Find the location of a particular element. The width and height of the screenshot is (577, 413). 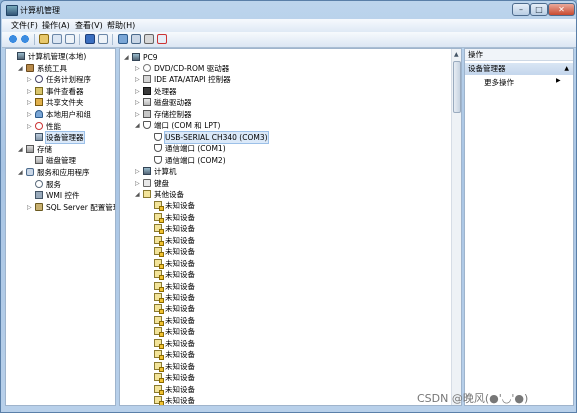

more-actions-arrow-icon: ▶ is located at coordinates (558, 80).